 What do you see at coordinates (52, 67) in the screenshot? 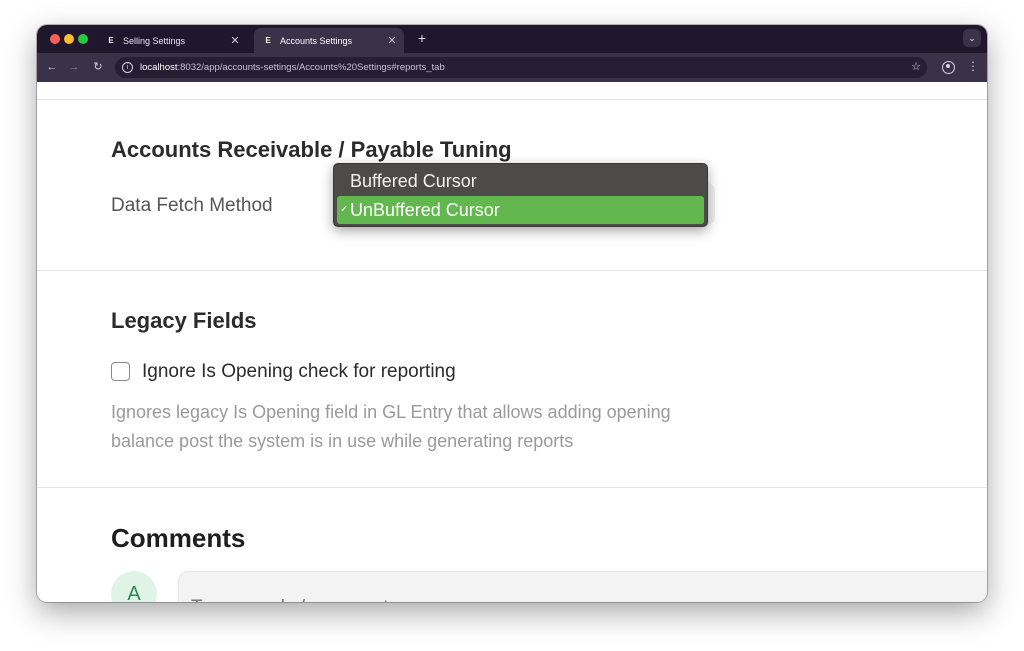
I see `back-arrow-icon: ←` at bounding box center [52, 67].